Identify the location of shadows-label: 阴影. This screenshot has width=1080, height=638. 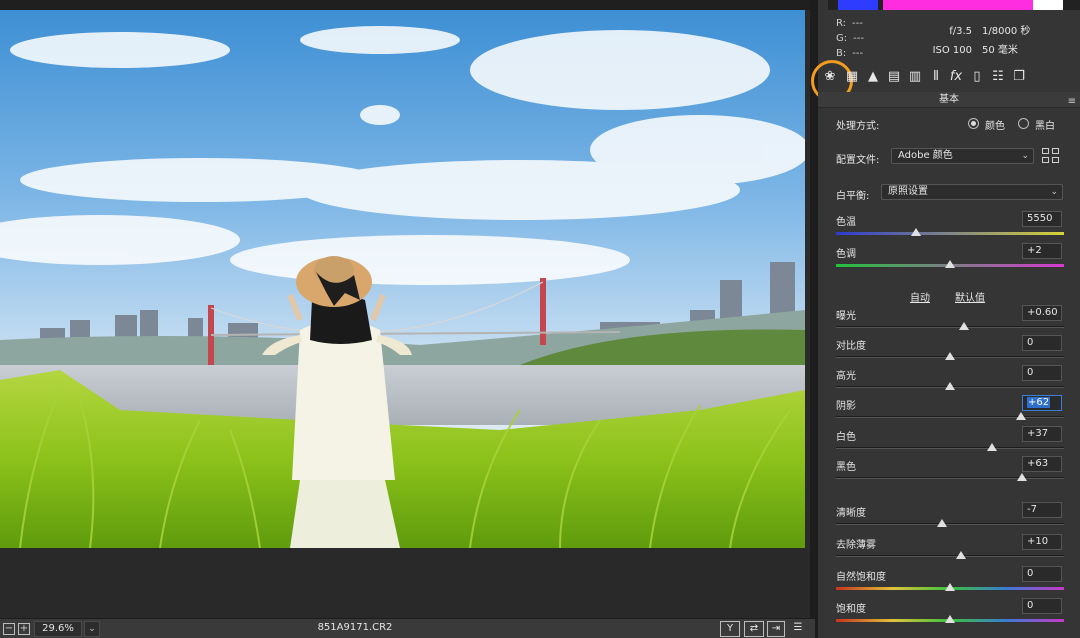
(846, 406).